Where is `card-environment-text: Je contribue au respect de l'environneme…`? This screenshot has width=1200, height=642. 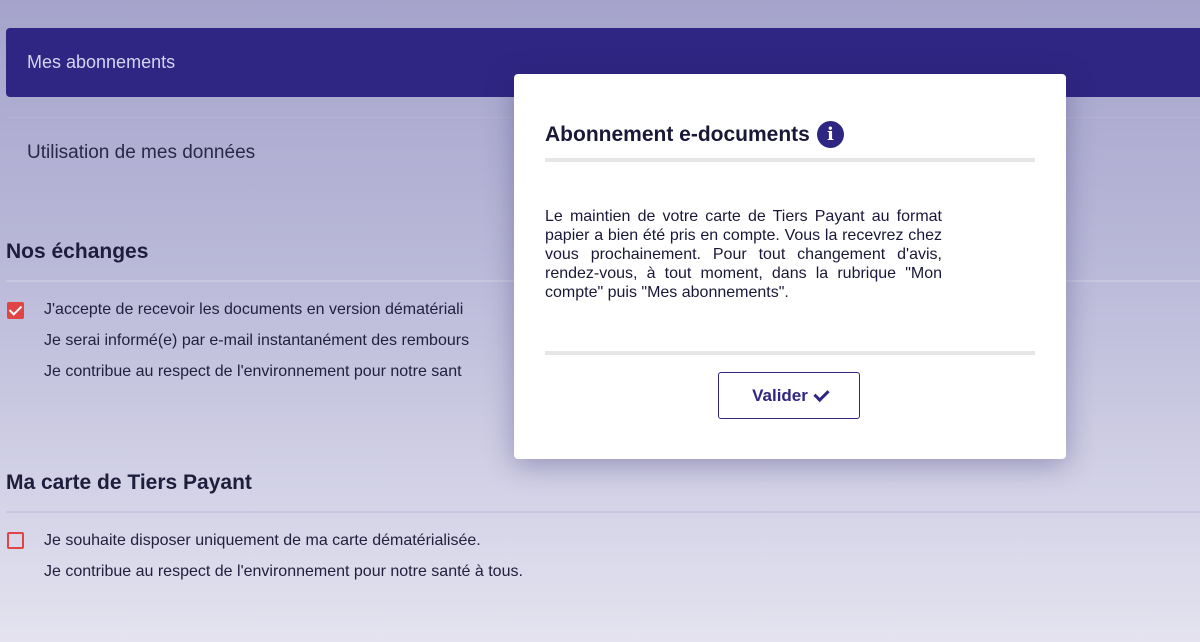 card-environment-text: Je contribue au respect de l'environneme… is located at coordinates (283, 571).